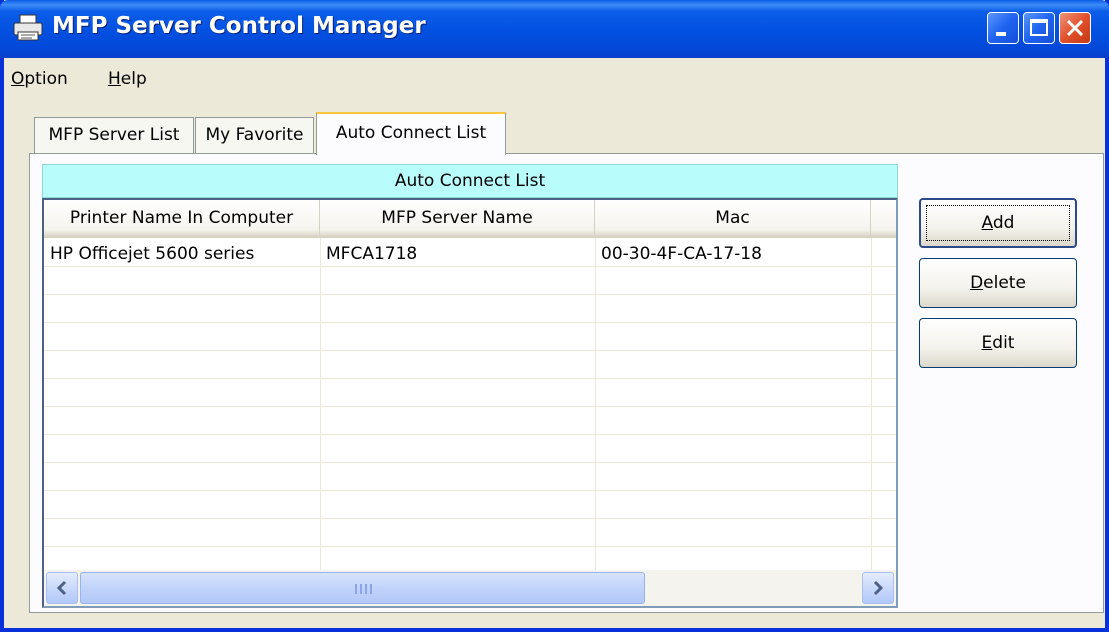 This screenshot has width=1109, height=632. I want to click on tab-my-favorite: My Favorite, so click(254, 135).